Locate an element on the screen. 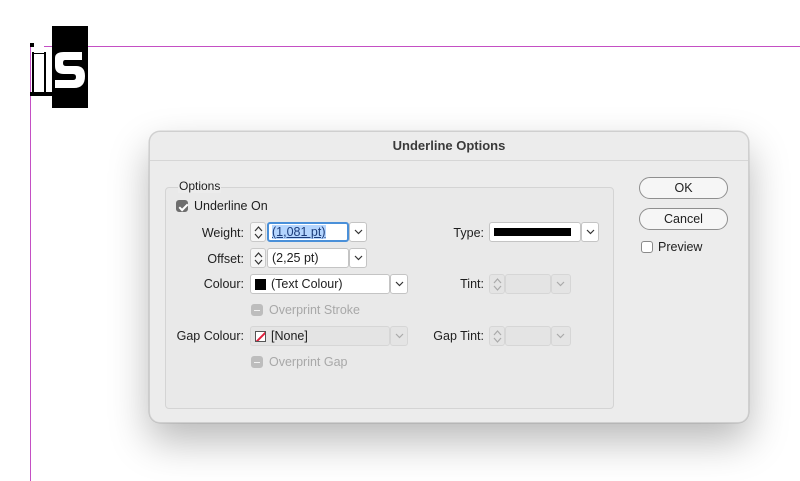 This screenshot has height=481, width=800. options-group-label: Options is located at coordinates (200, 186).